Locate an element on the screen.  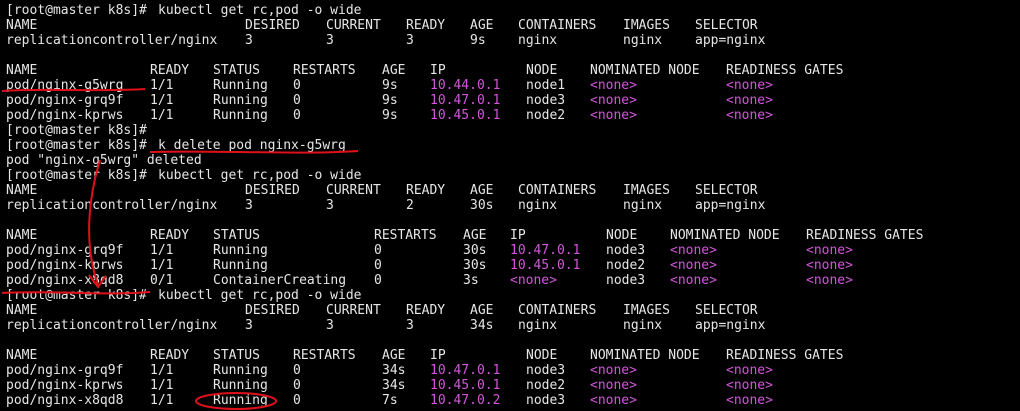
table-cell: pod/nginx-g5wrg is located at coordinates (65, 85).